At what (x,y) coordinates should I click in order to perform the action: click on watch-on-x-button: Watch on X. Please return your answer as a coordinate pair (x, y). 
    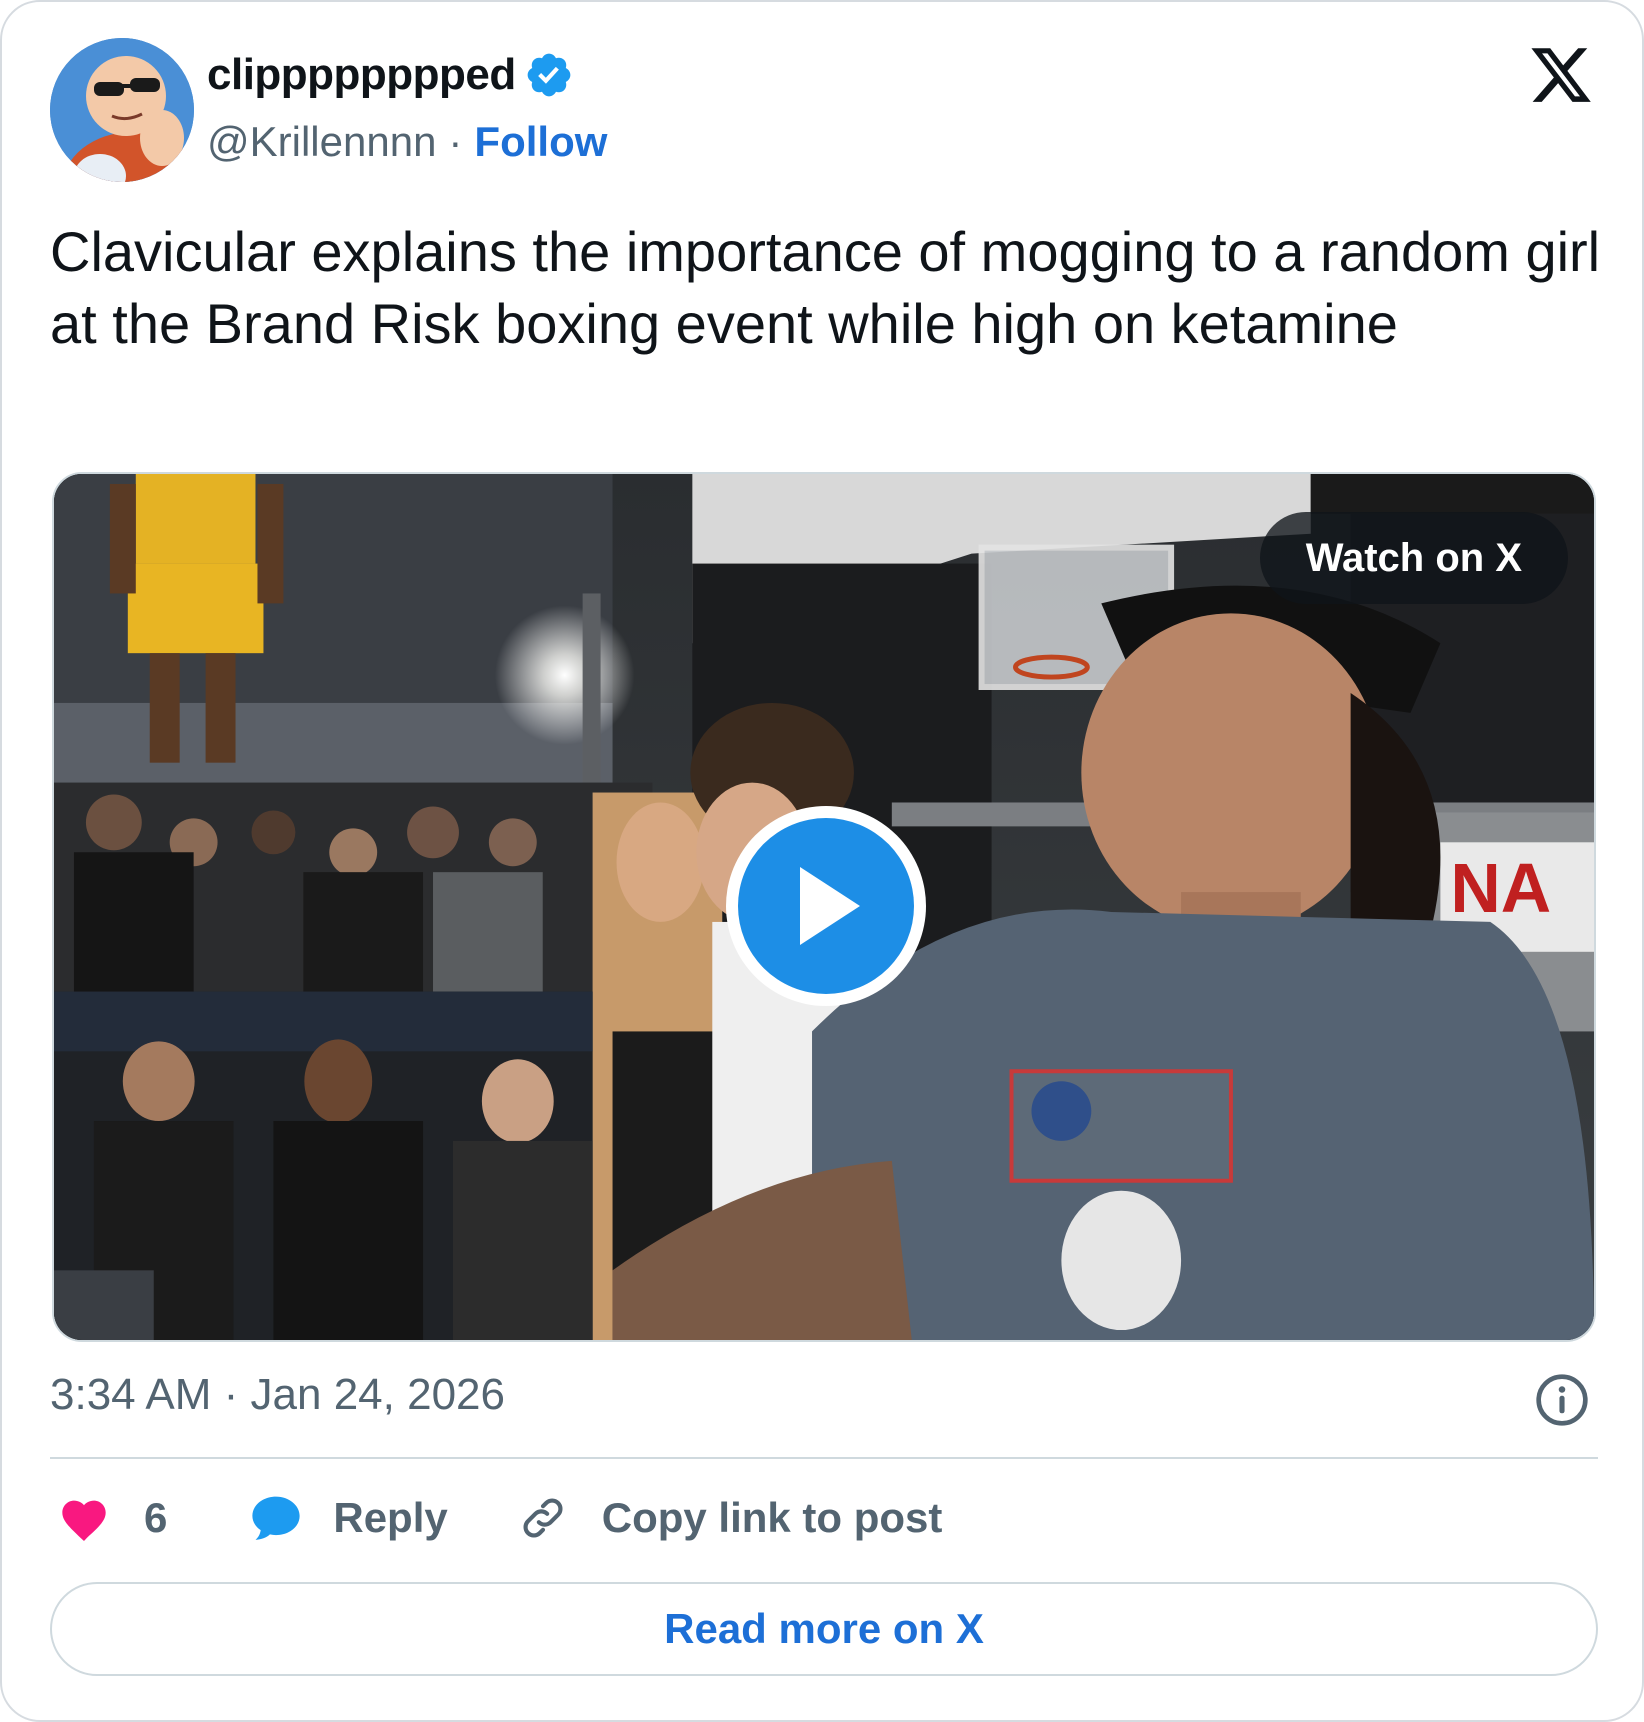
    Looking at the image, I should click on (1413, 558).